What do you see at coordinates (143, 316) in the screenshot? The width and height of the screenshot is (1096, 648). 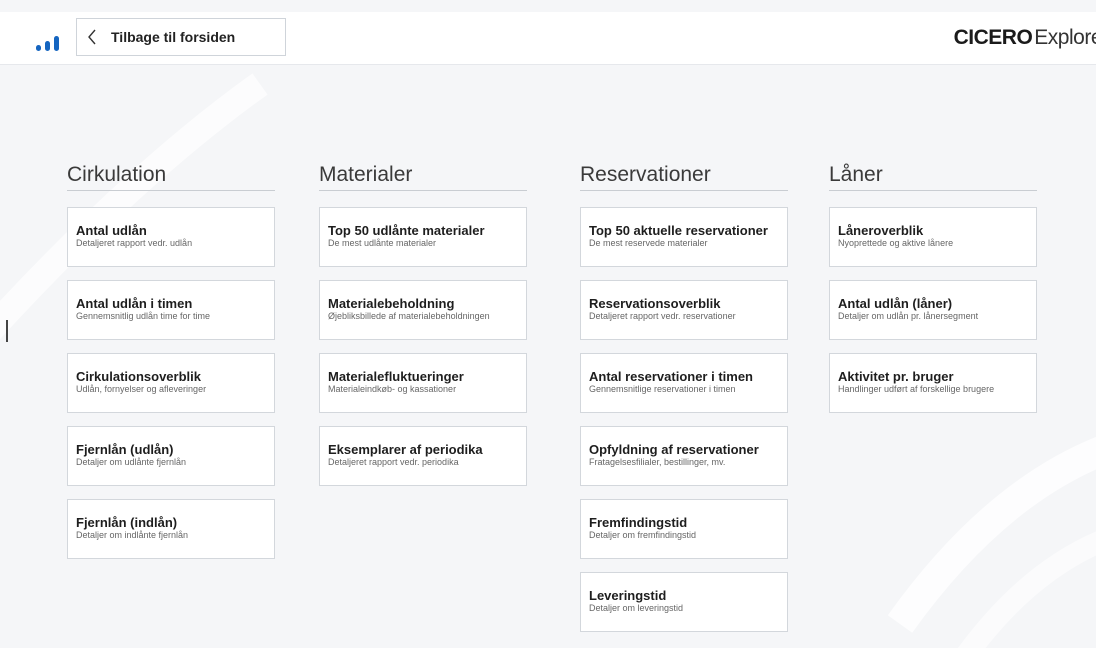 I see `card-subtitle: Gennemsnitlig udlån time for time` at bounding box center [143, 316].